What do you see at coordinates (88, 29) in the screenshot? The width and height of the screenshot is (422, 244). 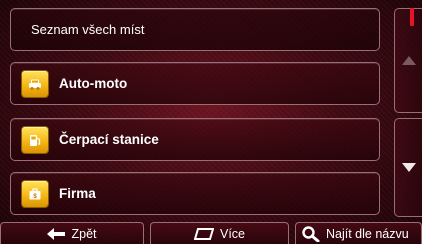 I see `list-header-label: Seznam všech míst` at bounding box center [88, 29].